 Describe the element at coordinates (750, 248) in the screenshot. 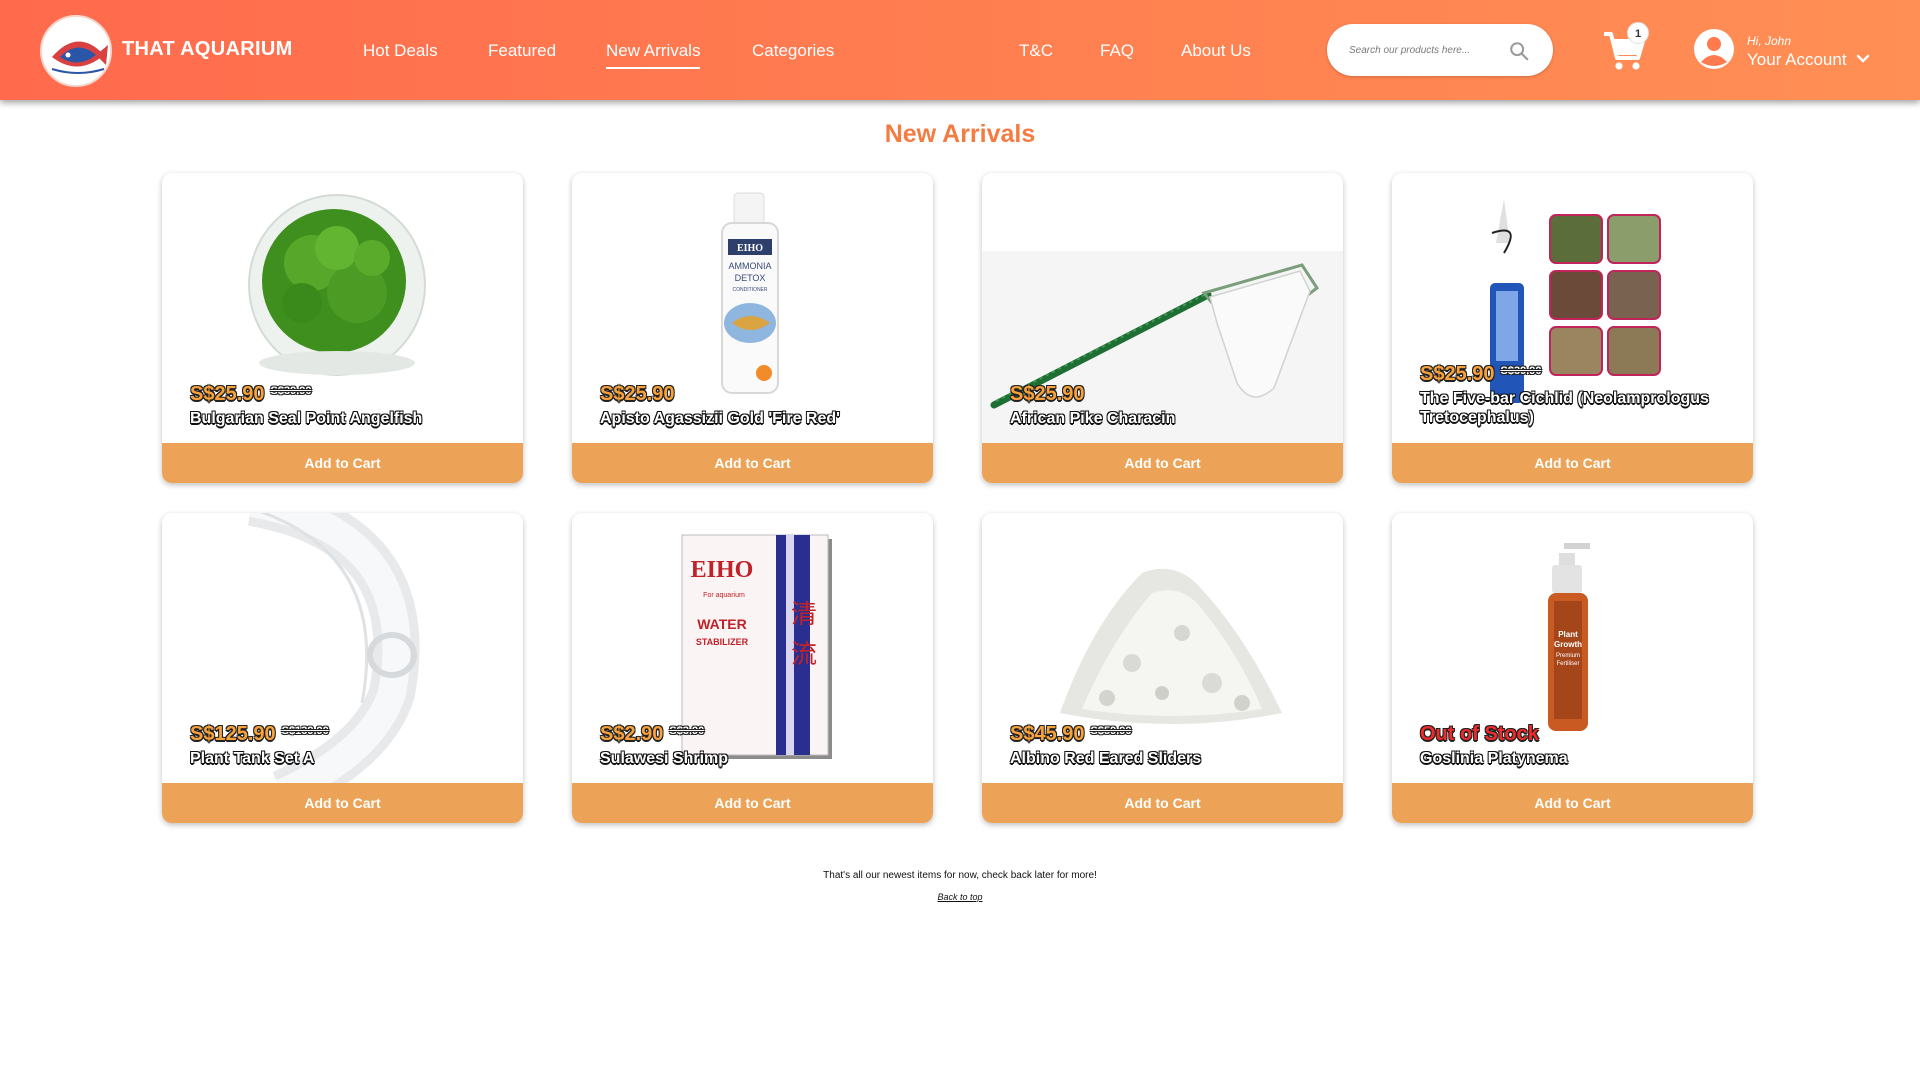

I see `bottle-brand-text: EIHO` at that location.